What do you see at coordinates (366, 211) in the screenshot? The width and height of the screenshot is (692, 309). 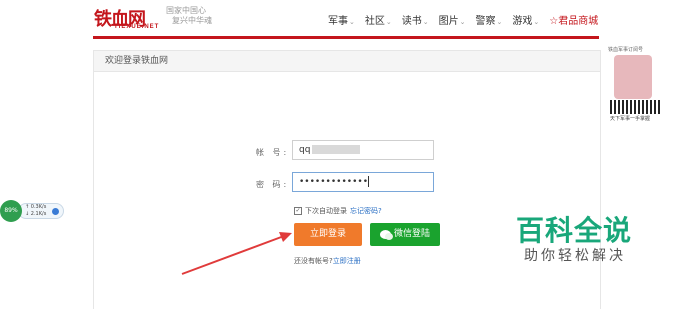 I see `forgot-password-link: 忘记密码?` at bounding box center [366, 211].